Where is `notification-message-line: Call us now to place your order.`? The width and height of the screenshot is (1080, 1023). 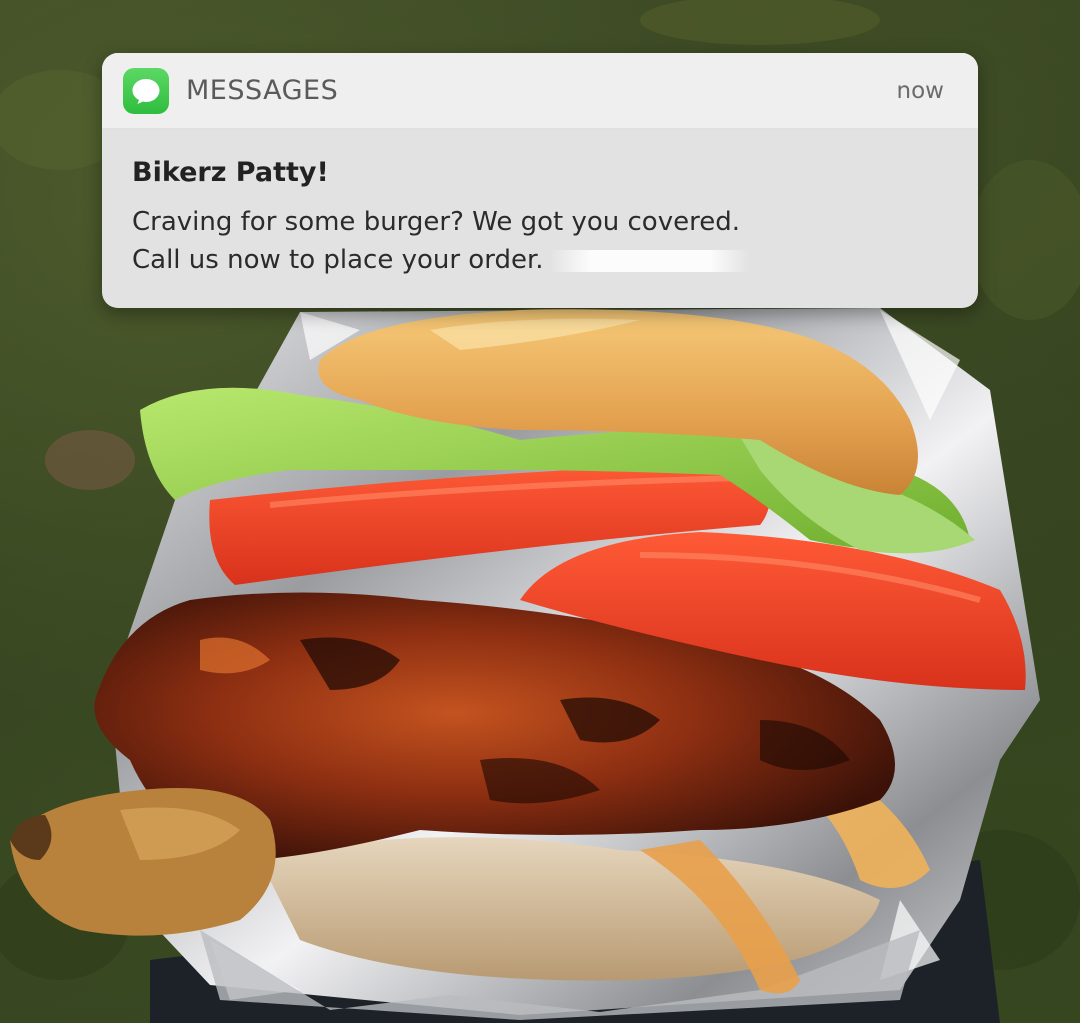
notification-message-line: Call us now to place your order. is located at coordinates (540, 260).